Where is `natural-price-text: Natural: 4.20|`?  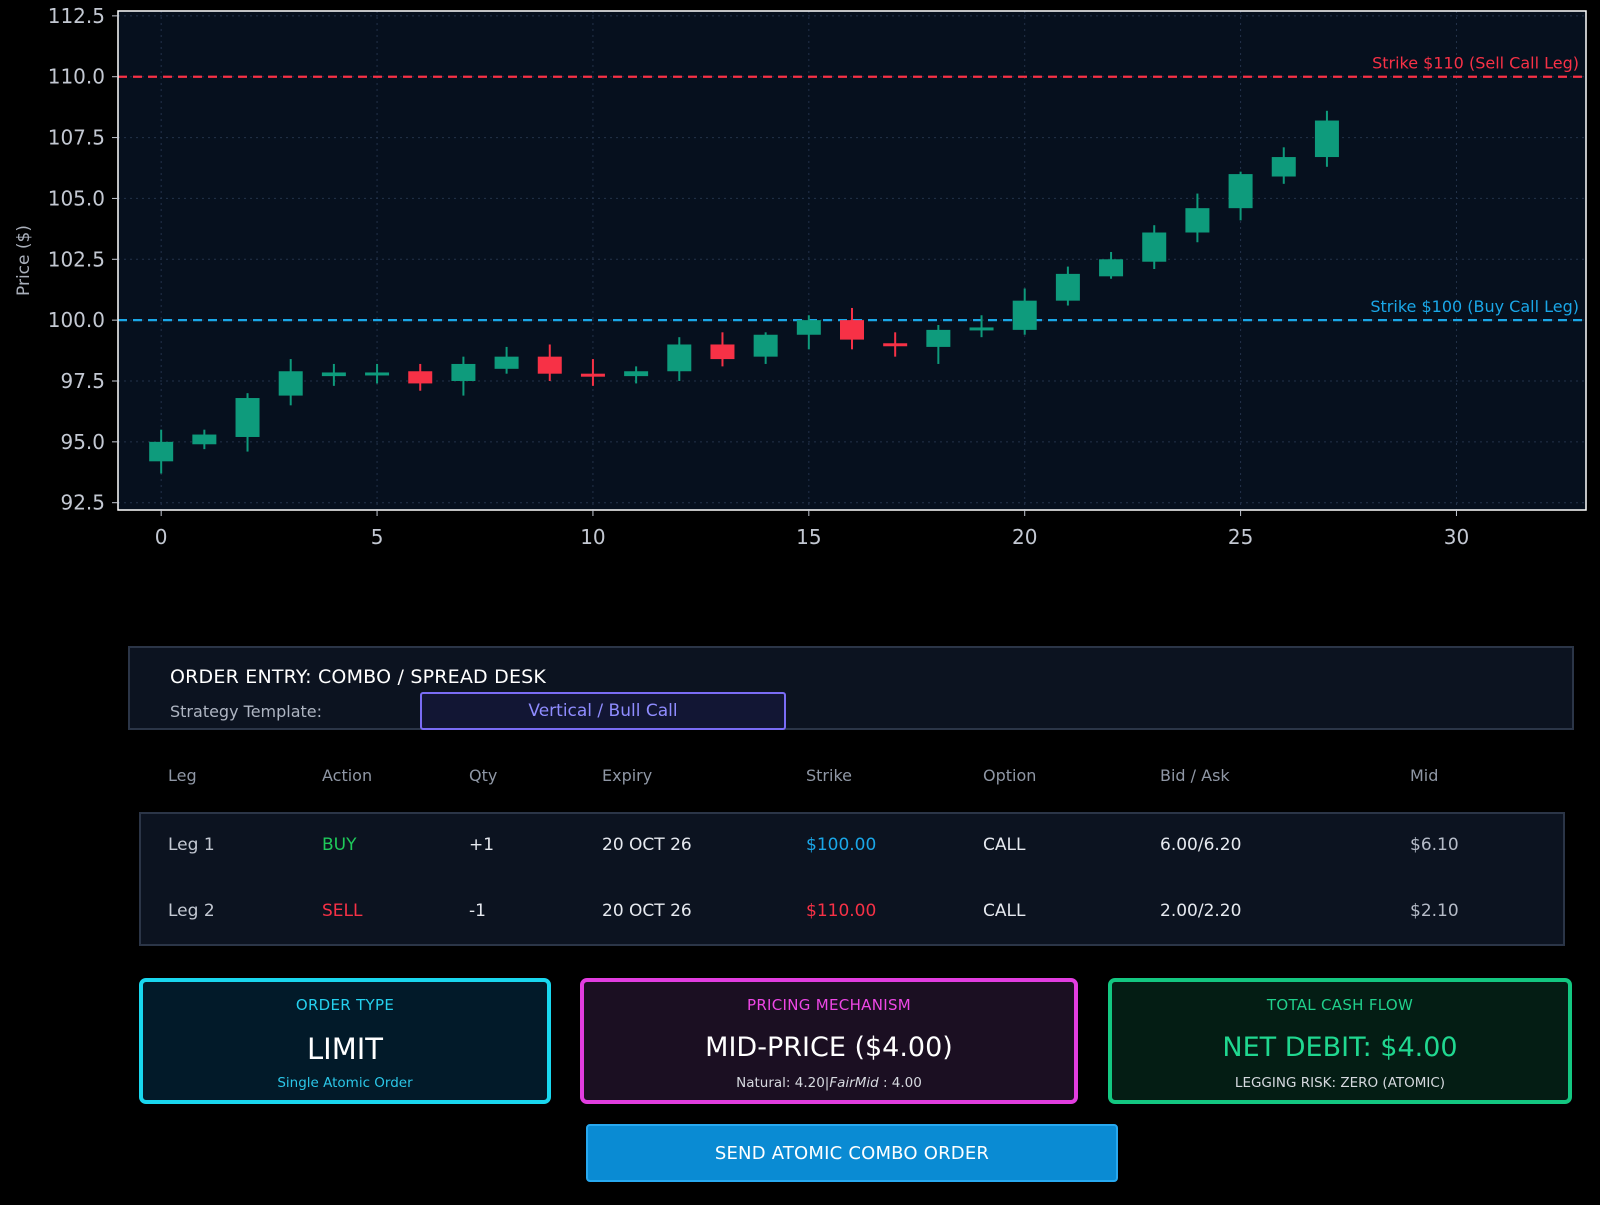 natural-price-text: Natural: 4.20| is located at coordinates (783, 1083).